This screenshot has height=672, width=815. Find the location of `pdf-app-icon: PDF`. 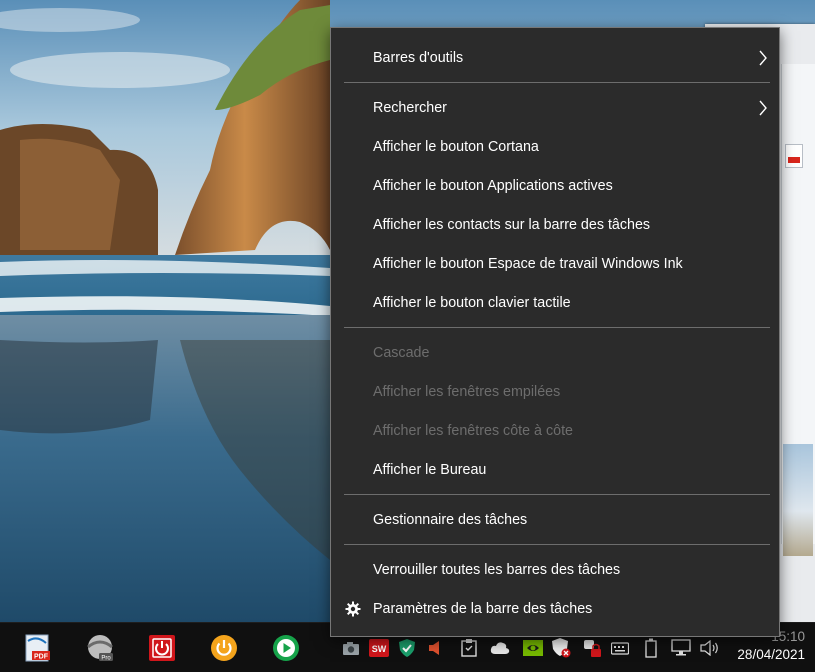

pdf-app-icon: PDF is located at coordinates (37, 647).